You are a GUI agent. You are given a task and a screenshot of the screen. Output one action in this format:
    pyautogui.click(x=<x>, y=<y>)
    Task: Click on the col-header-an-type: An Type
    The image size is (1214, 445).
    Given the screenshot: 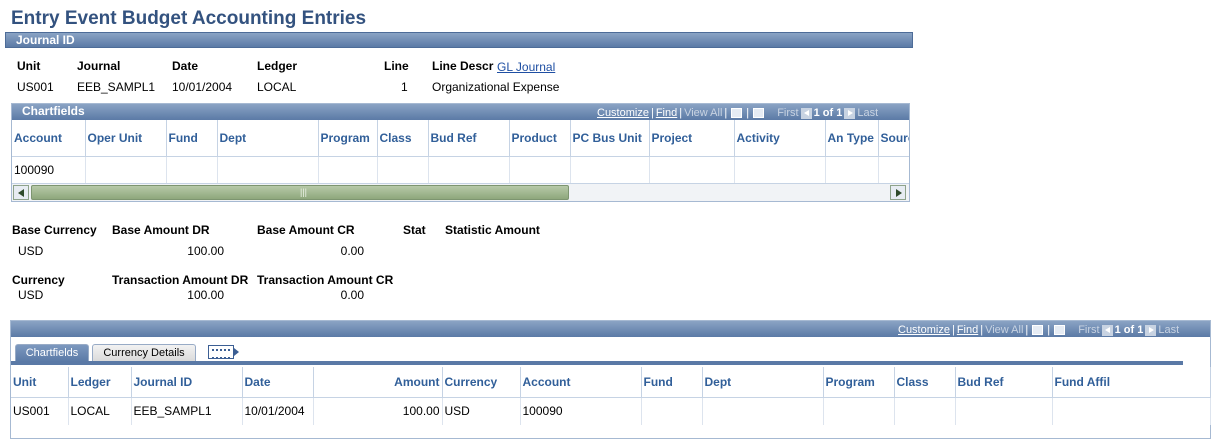 What is the action you would take?
    pyautogui.click(x=852, y=138)
    